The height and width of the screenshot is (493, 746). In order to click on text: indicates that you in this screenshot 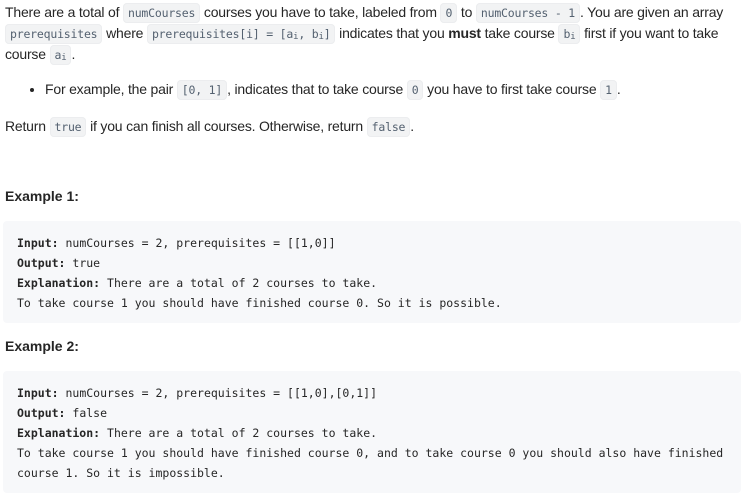, I will do `click(392, 33)`.